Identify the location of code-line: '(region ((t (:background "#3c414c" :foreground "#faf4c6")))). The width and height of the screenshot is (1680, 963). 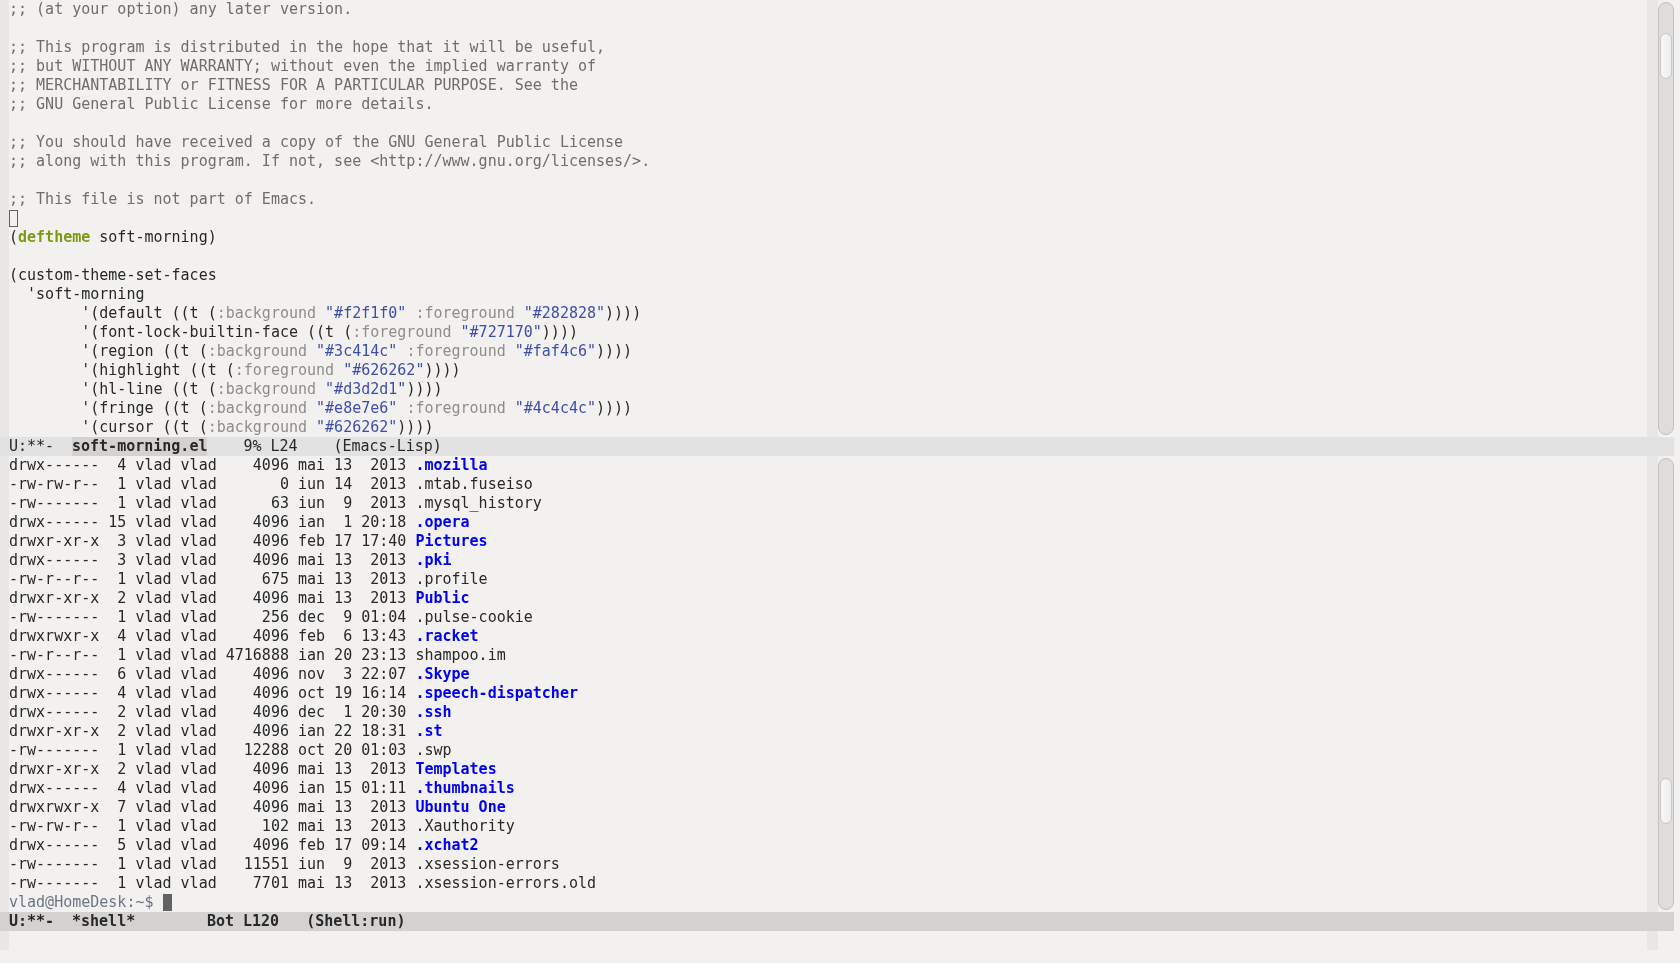
(356, 351).